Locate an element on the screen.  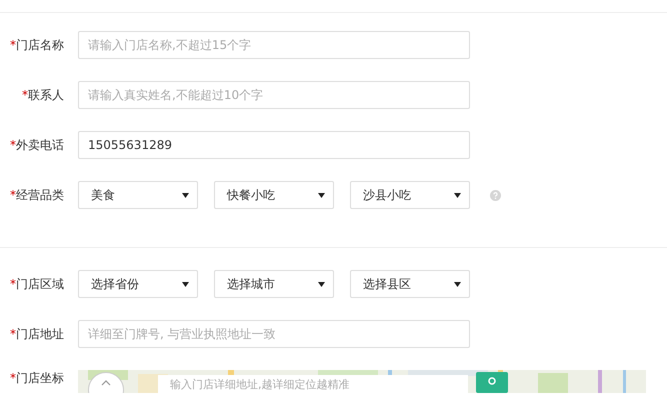
dropdown: 快餐小吃 is located at coordinates (274, 195).